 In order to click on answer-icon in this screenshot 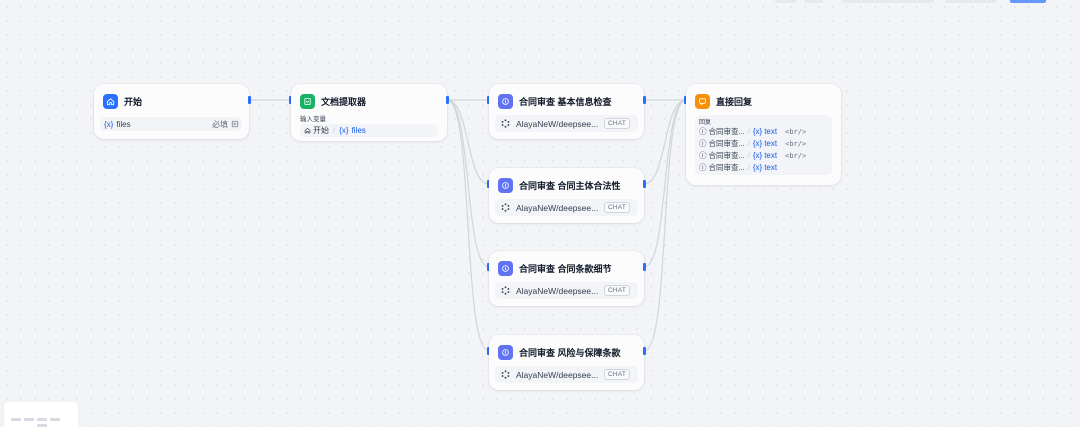, I will do `click(702, 101)`.